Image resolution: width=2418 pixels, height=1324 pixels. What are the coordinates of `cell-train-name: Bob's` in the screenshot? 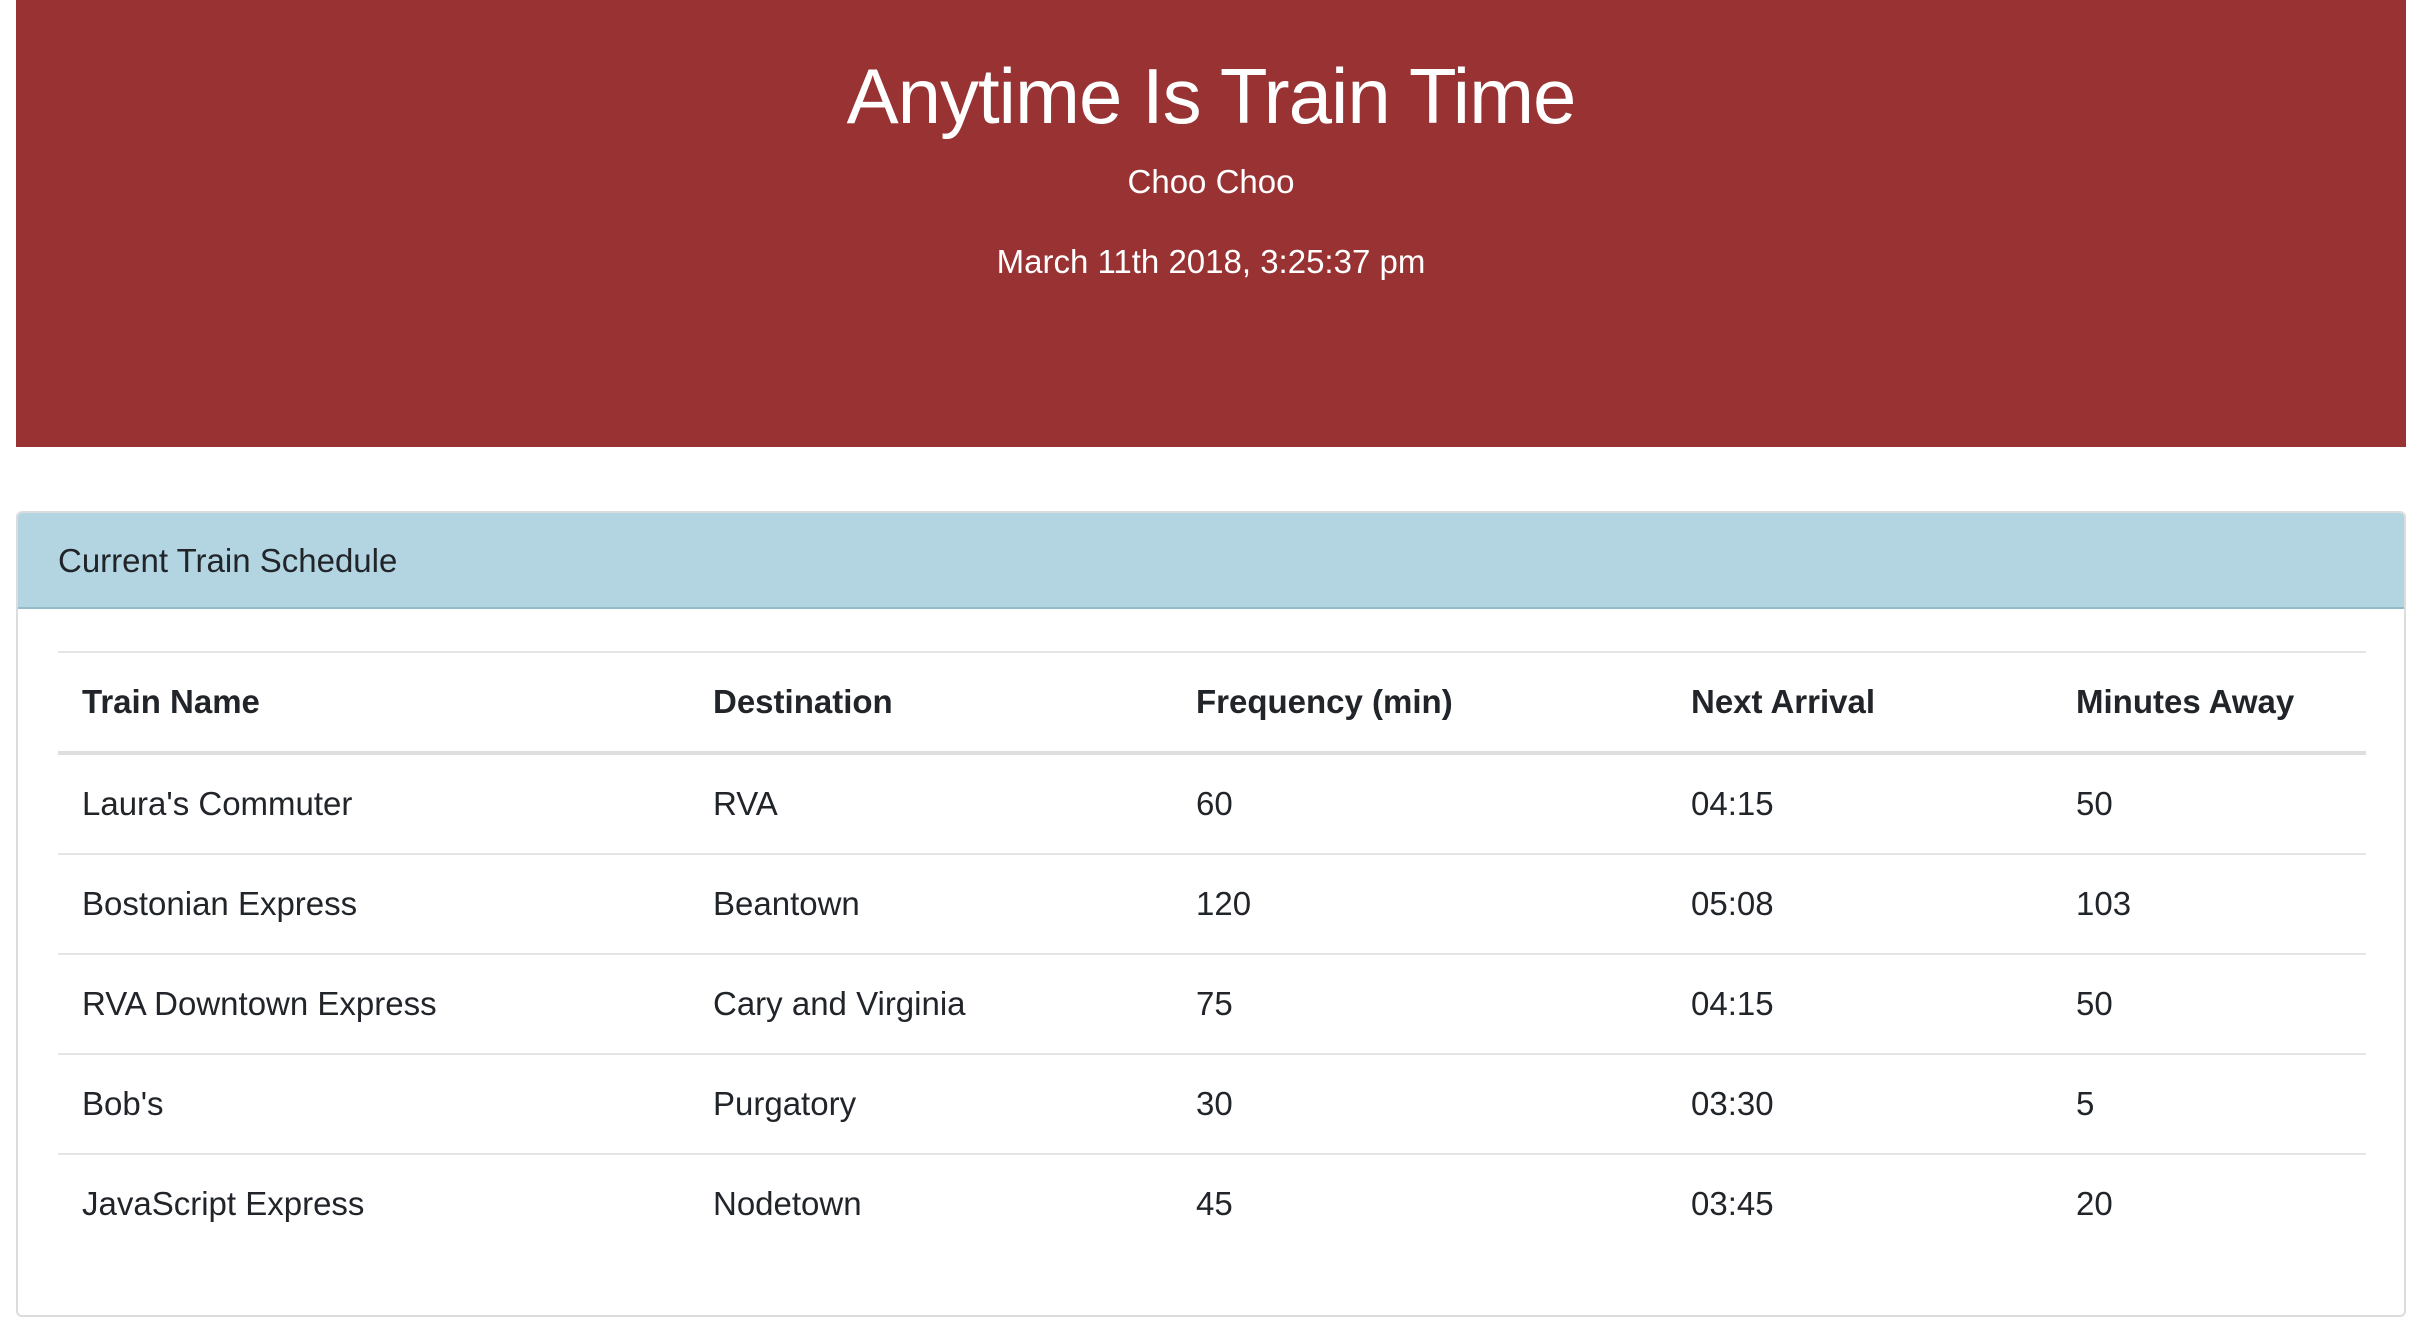 It's located at (373, 1104).